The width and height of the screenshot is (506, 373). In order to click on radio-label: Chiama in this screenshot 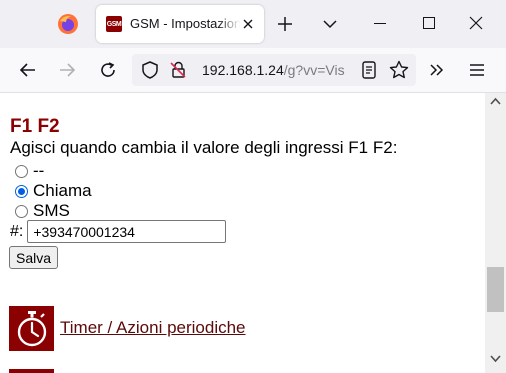, I will do `click(62, 190)`.